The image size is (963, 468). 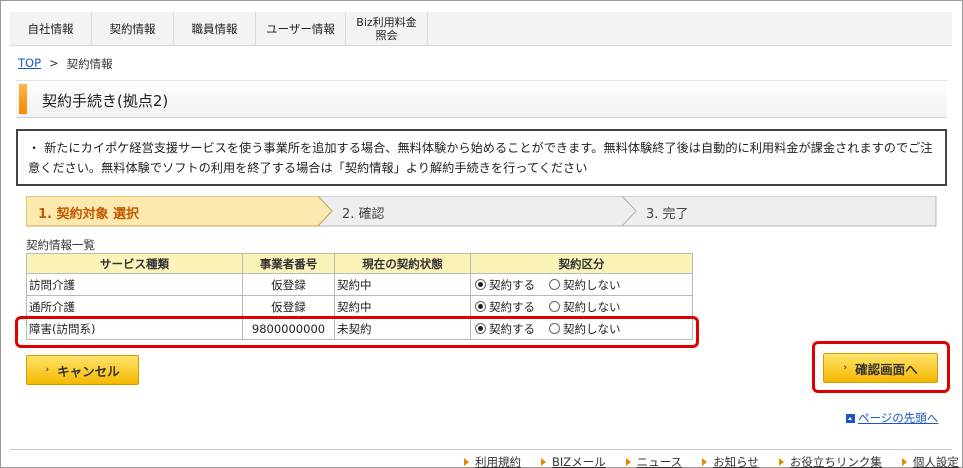 I want to click on footer-link-news: ニュース, so click(x=654, y=461).